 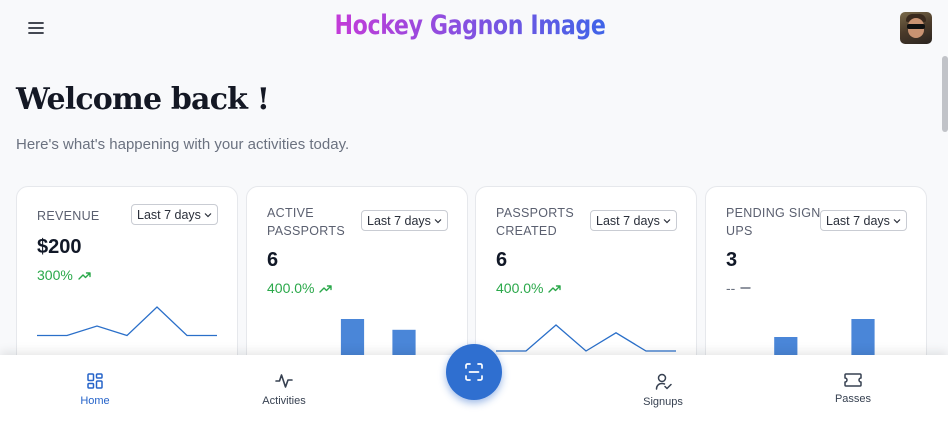 What do you see at coordinates (306, 222) in the screenshot?
I see `card-label: ACTIVE PASSPORTS` at bounding box center [306, 222].